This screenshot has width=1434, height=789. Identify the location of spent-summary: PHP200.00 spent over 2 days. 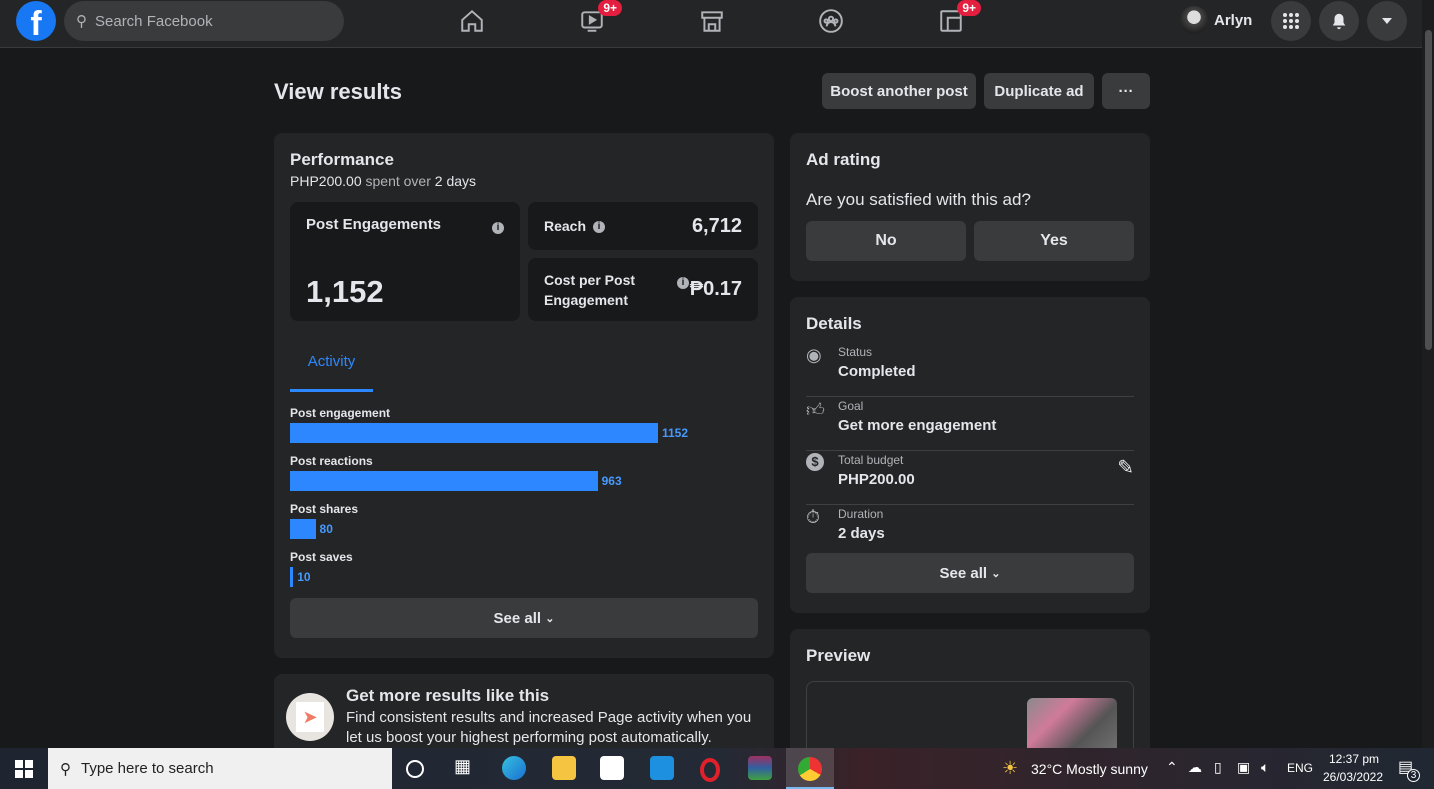
(383, 181).